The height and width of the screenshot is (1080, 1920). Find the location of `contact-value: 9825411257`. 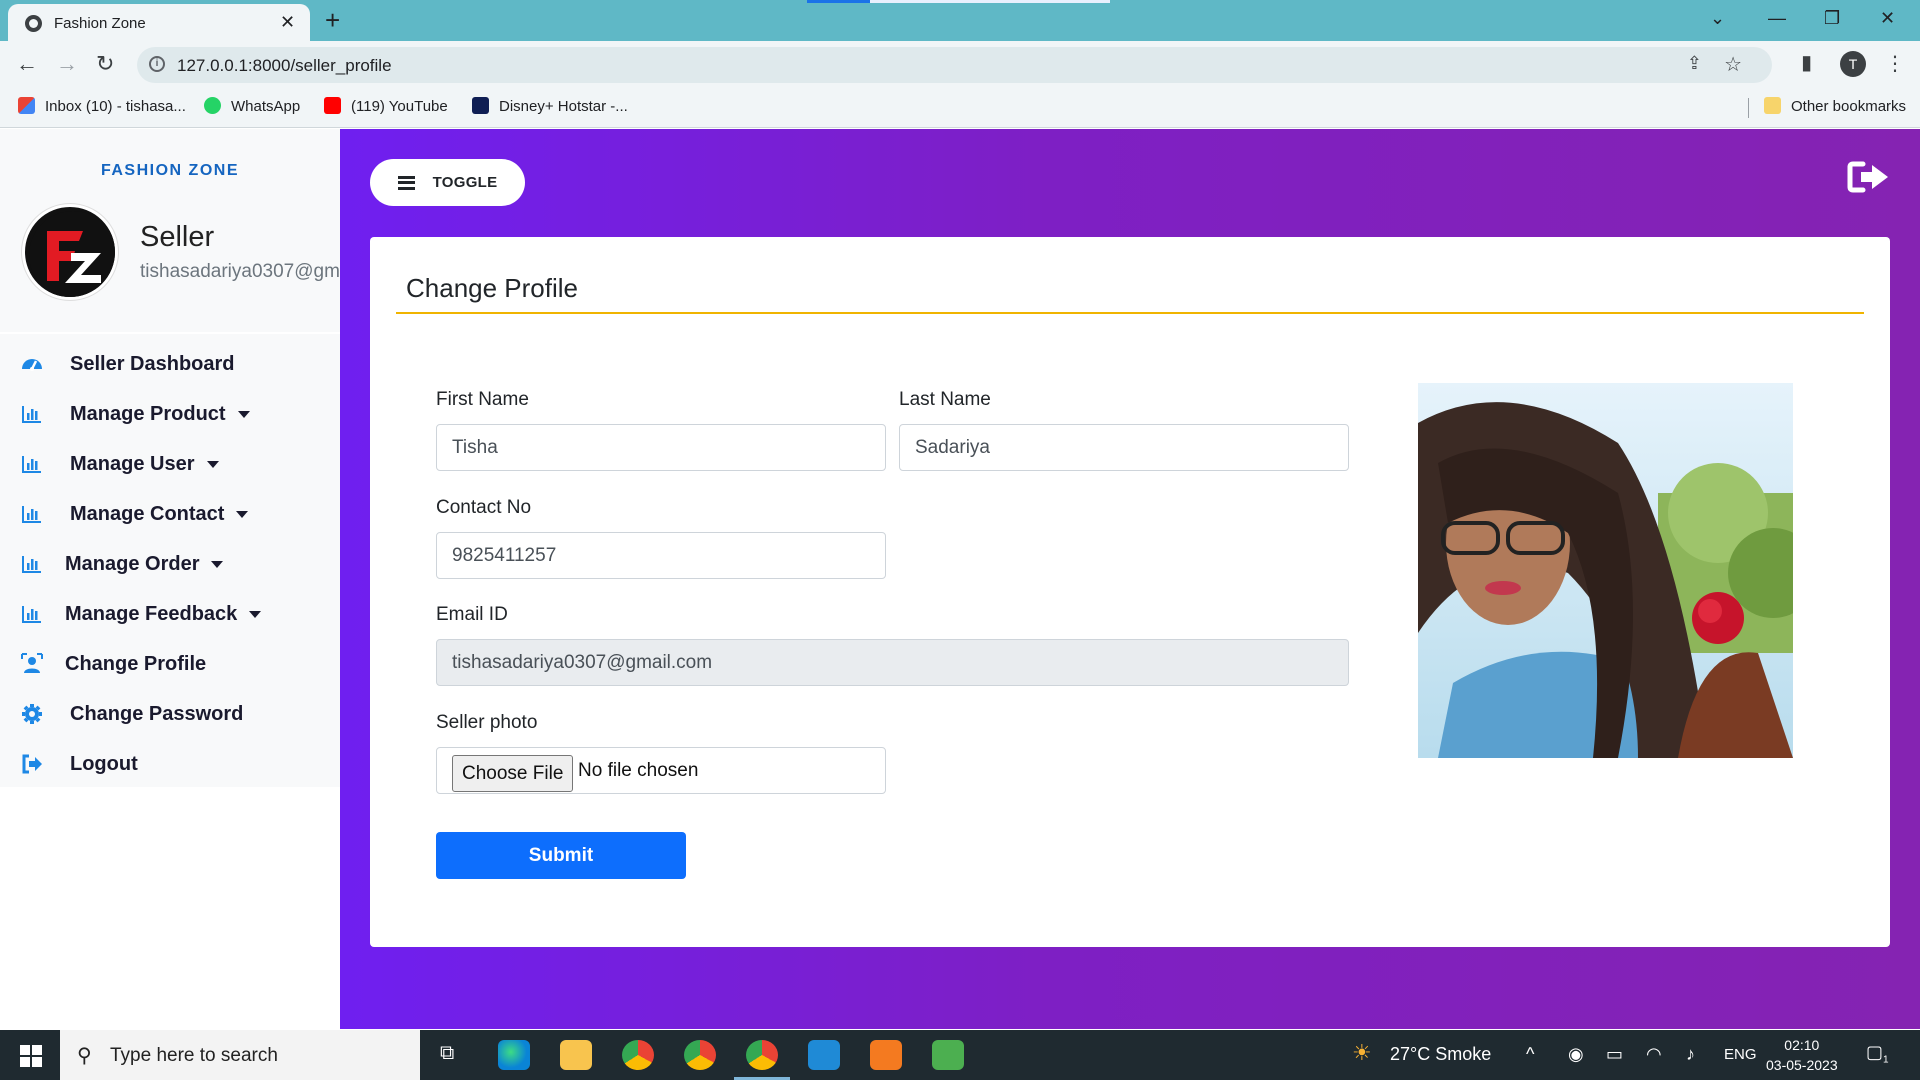

contact-value: 9825411257 is located at coordinates (504, 555).